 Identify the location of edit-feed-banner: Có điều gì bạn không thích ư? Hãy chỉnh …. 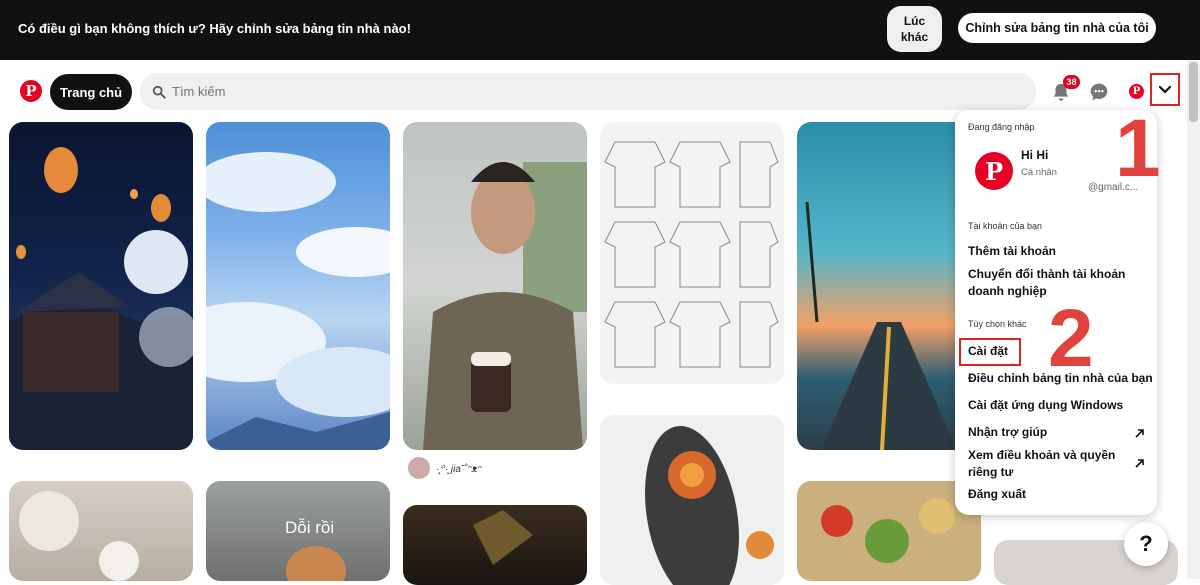
(600, 30).